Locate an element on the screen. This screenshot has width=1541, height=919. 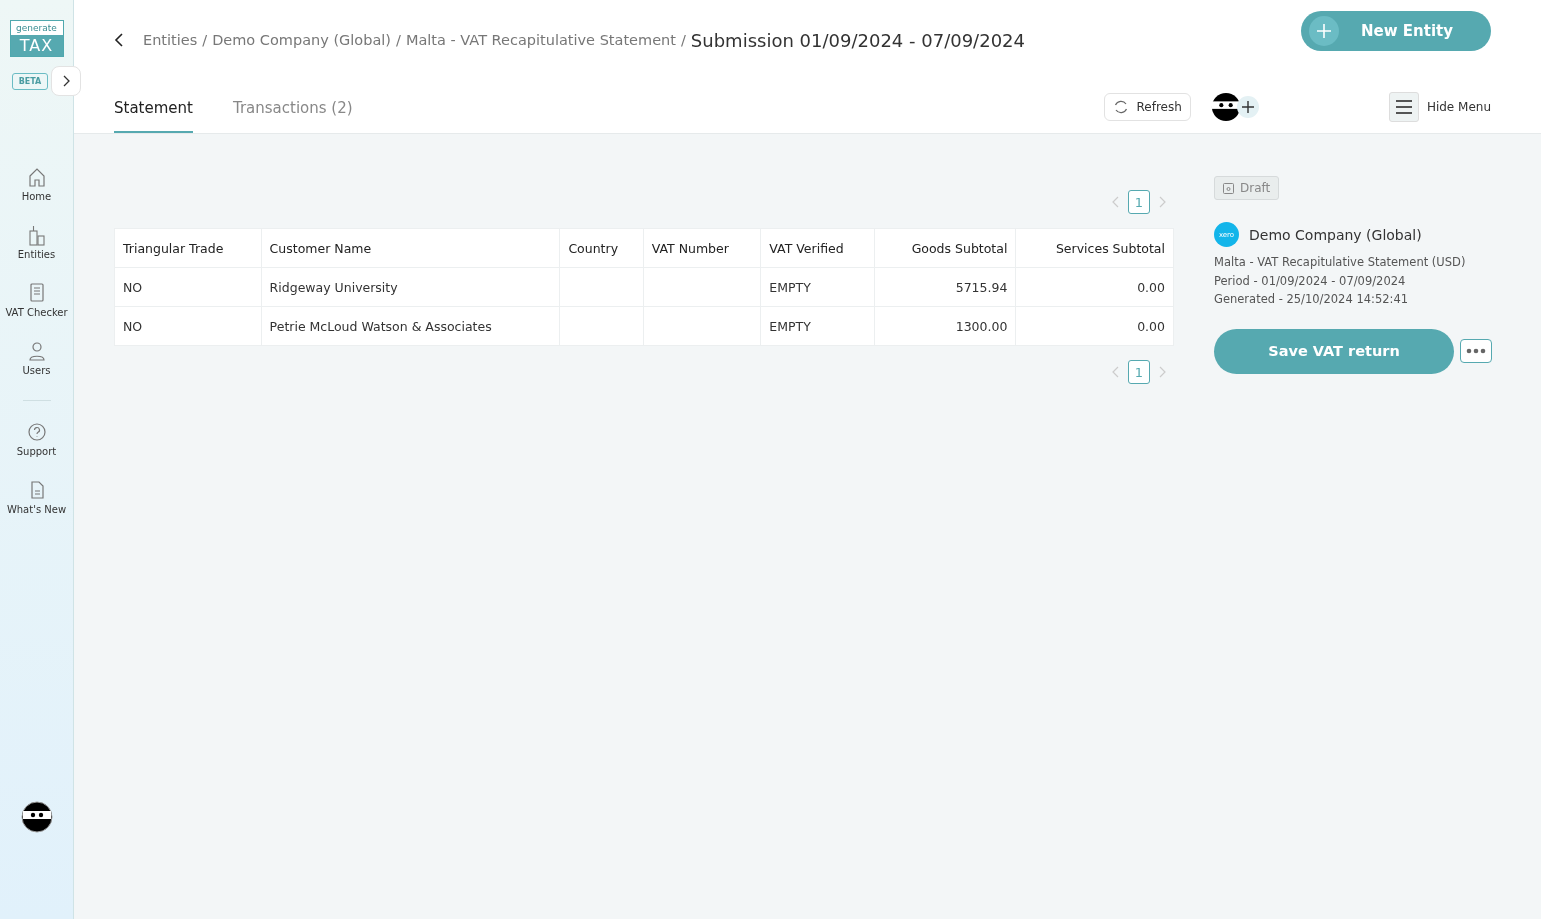
more-button is located at coordinates (1476, 351).